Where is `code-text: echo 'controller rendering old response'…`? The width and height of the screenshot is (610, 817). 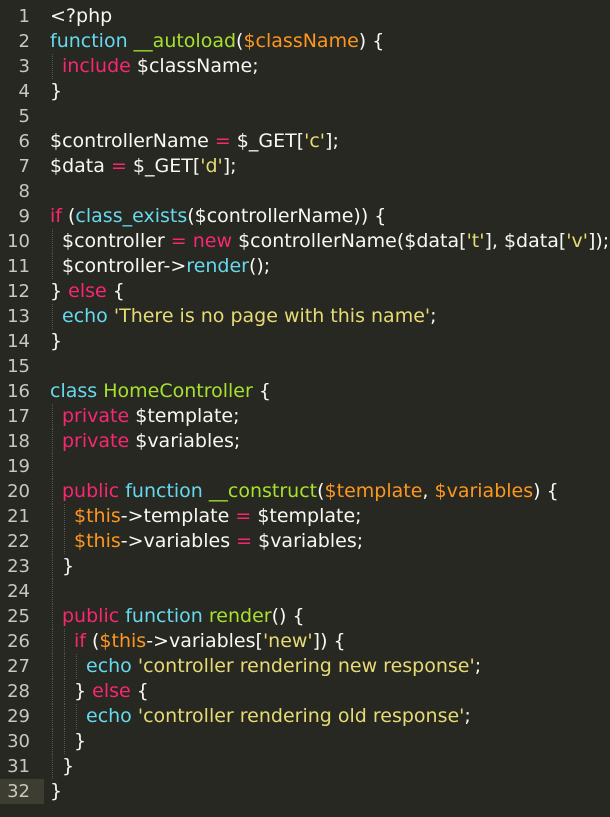 code-text: echo 'controller rendering old response'… is located at coordinates (278, 716).